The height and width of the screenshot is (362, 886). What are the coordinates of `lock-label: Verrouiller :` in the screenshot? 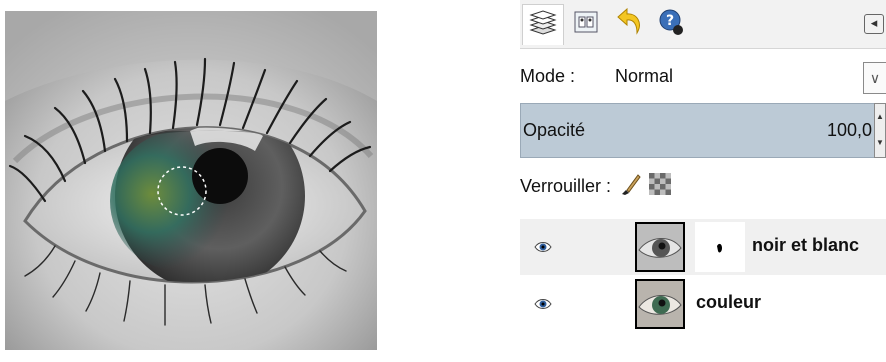 It's located at (566, 186).